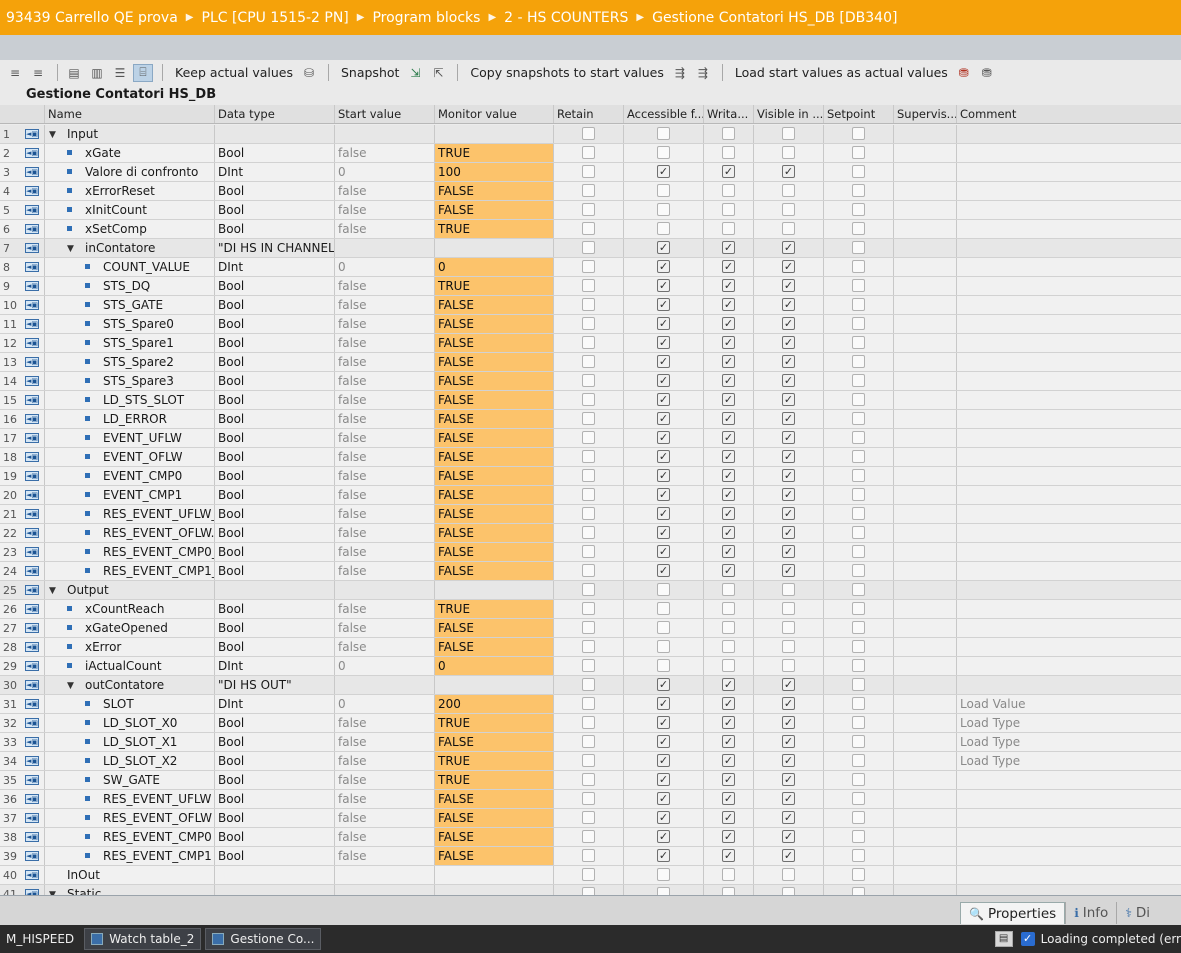  Describe the element at coordinates (15, 73) in the screenshot. I see `insert-row-icon: ≡` at that location.